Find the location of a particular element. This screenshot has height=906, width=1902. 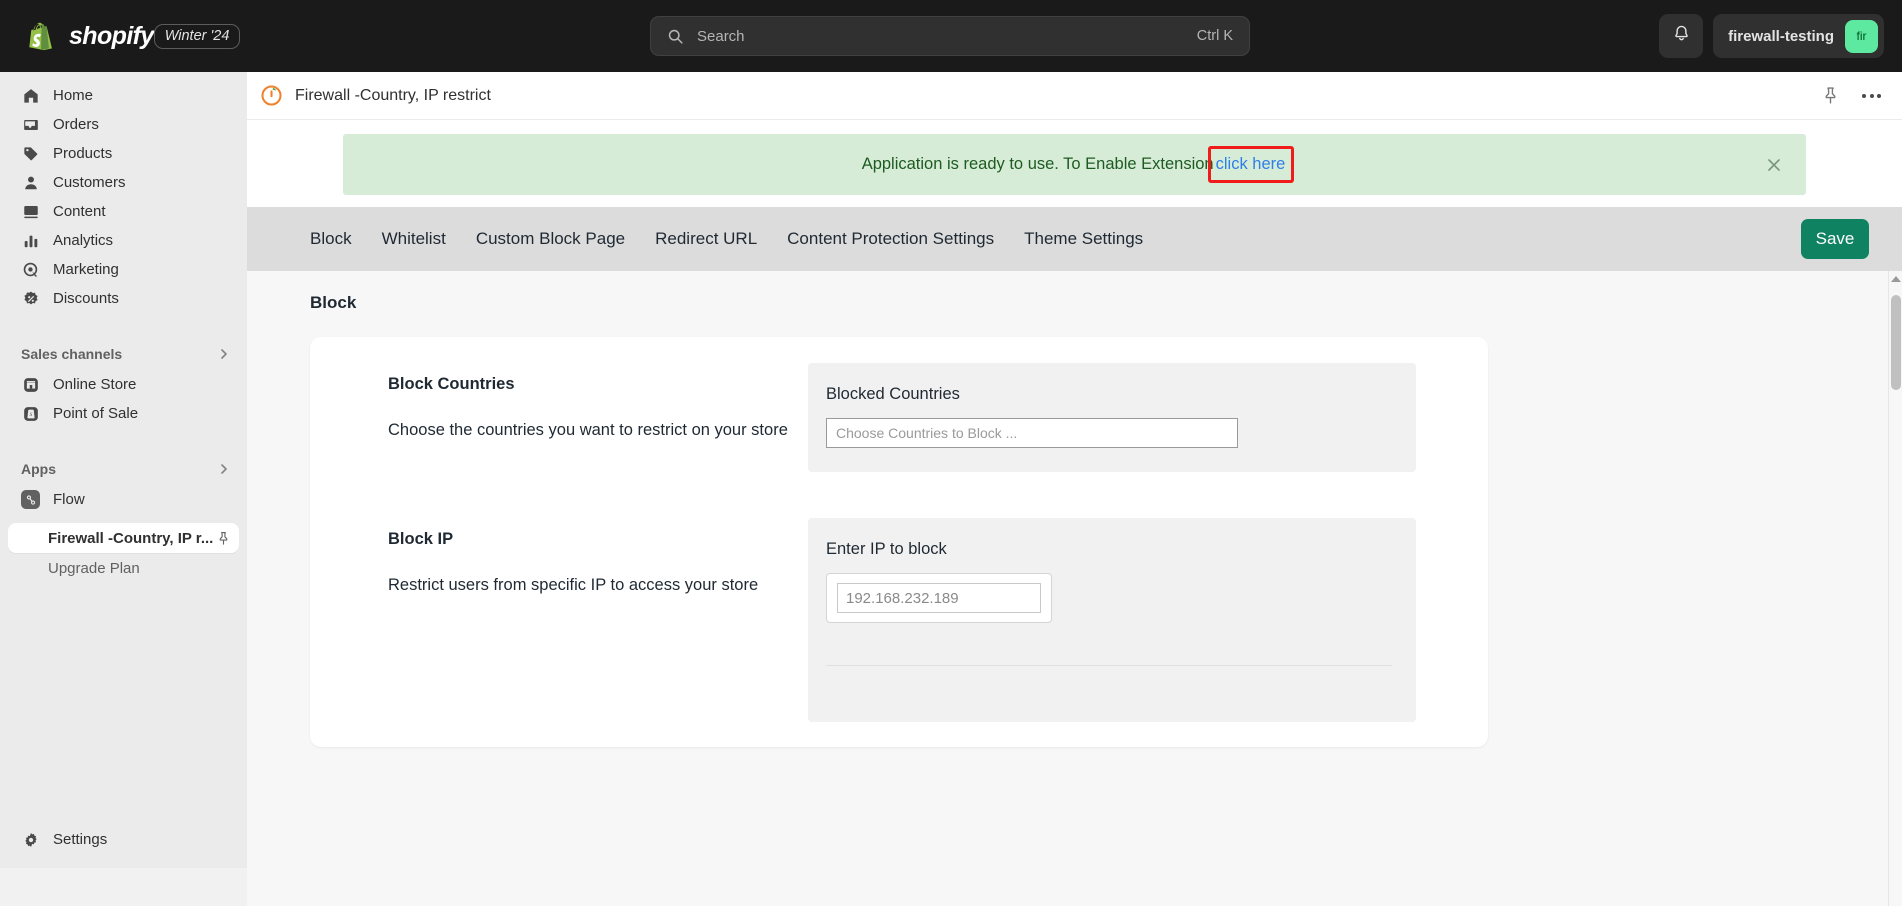

home-icon is located at coordinates (30, 95).